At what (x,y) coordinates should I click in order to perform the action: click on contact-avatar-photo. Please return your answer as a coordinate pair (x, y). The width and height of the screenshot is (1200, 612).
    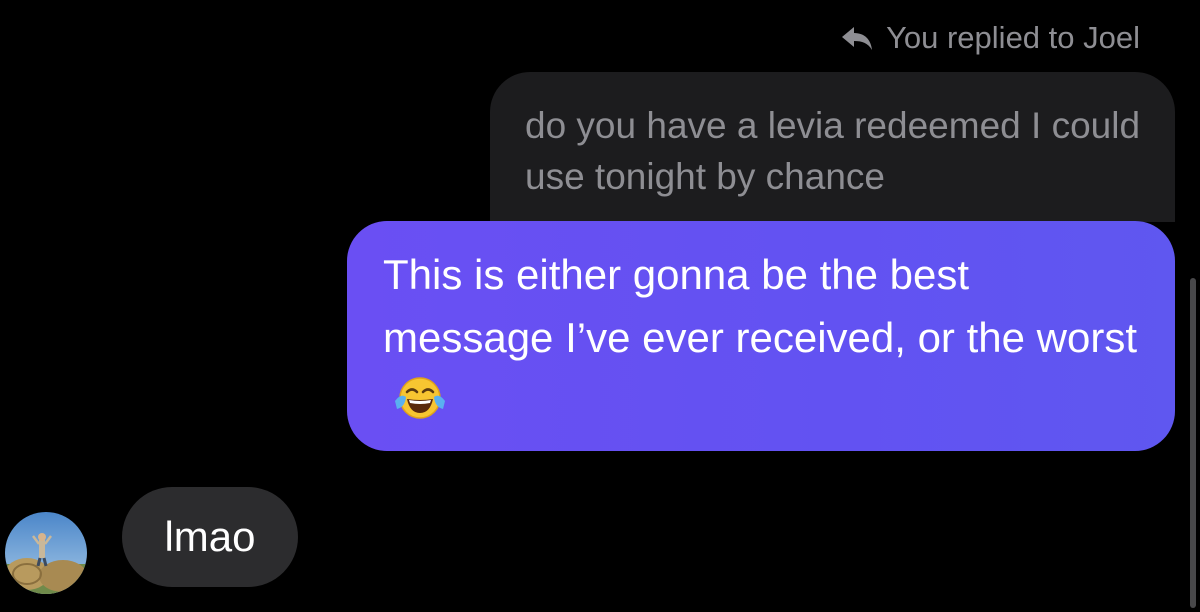
    Looking at the image, I should click on (46, 553).